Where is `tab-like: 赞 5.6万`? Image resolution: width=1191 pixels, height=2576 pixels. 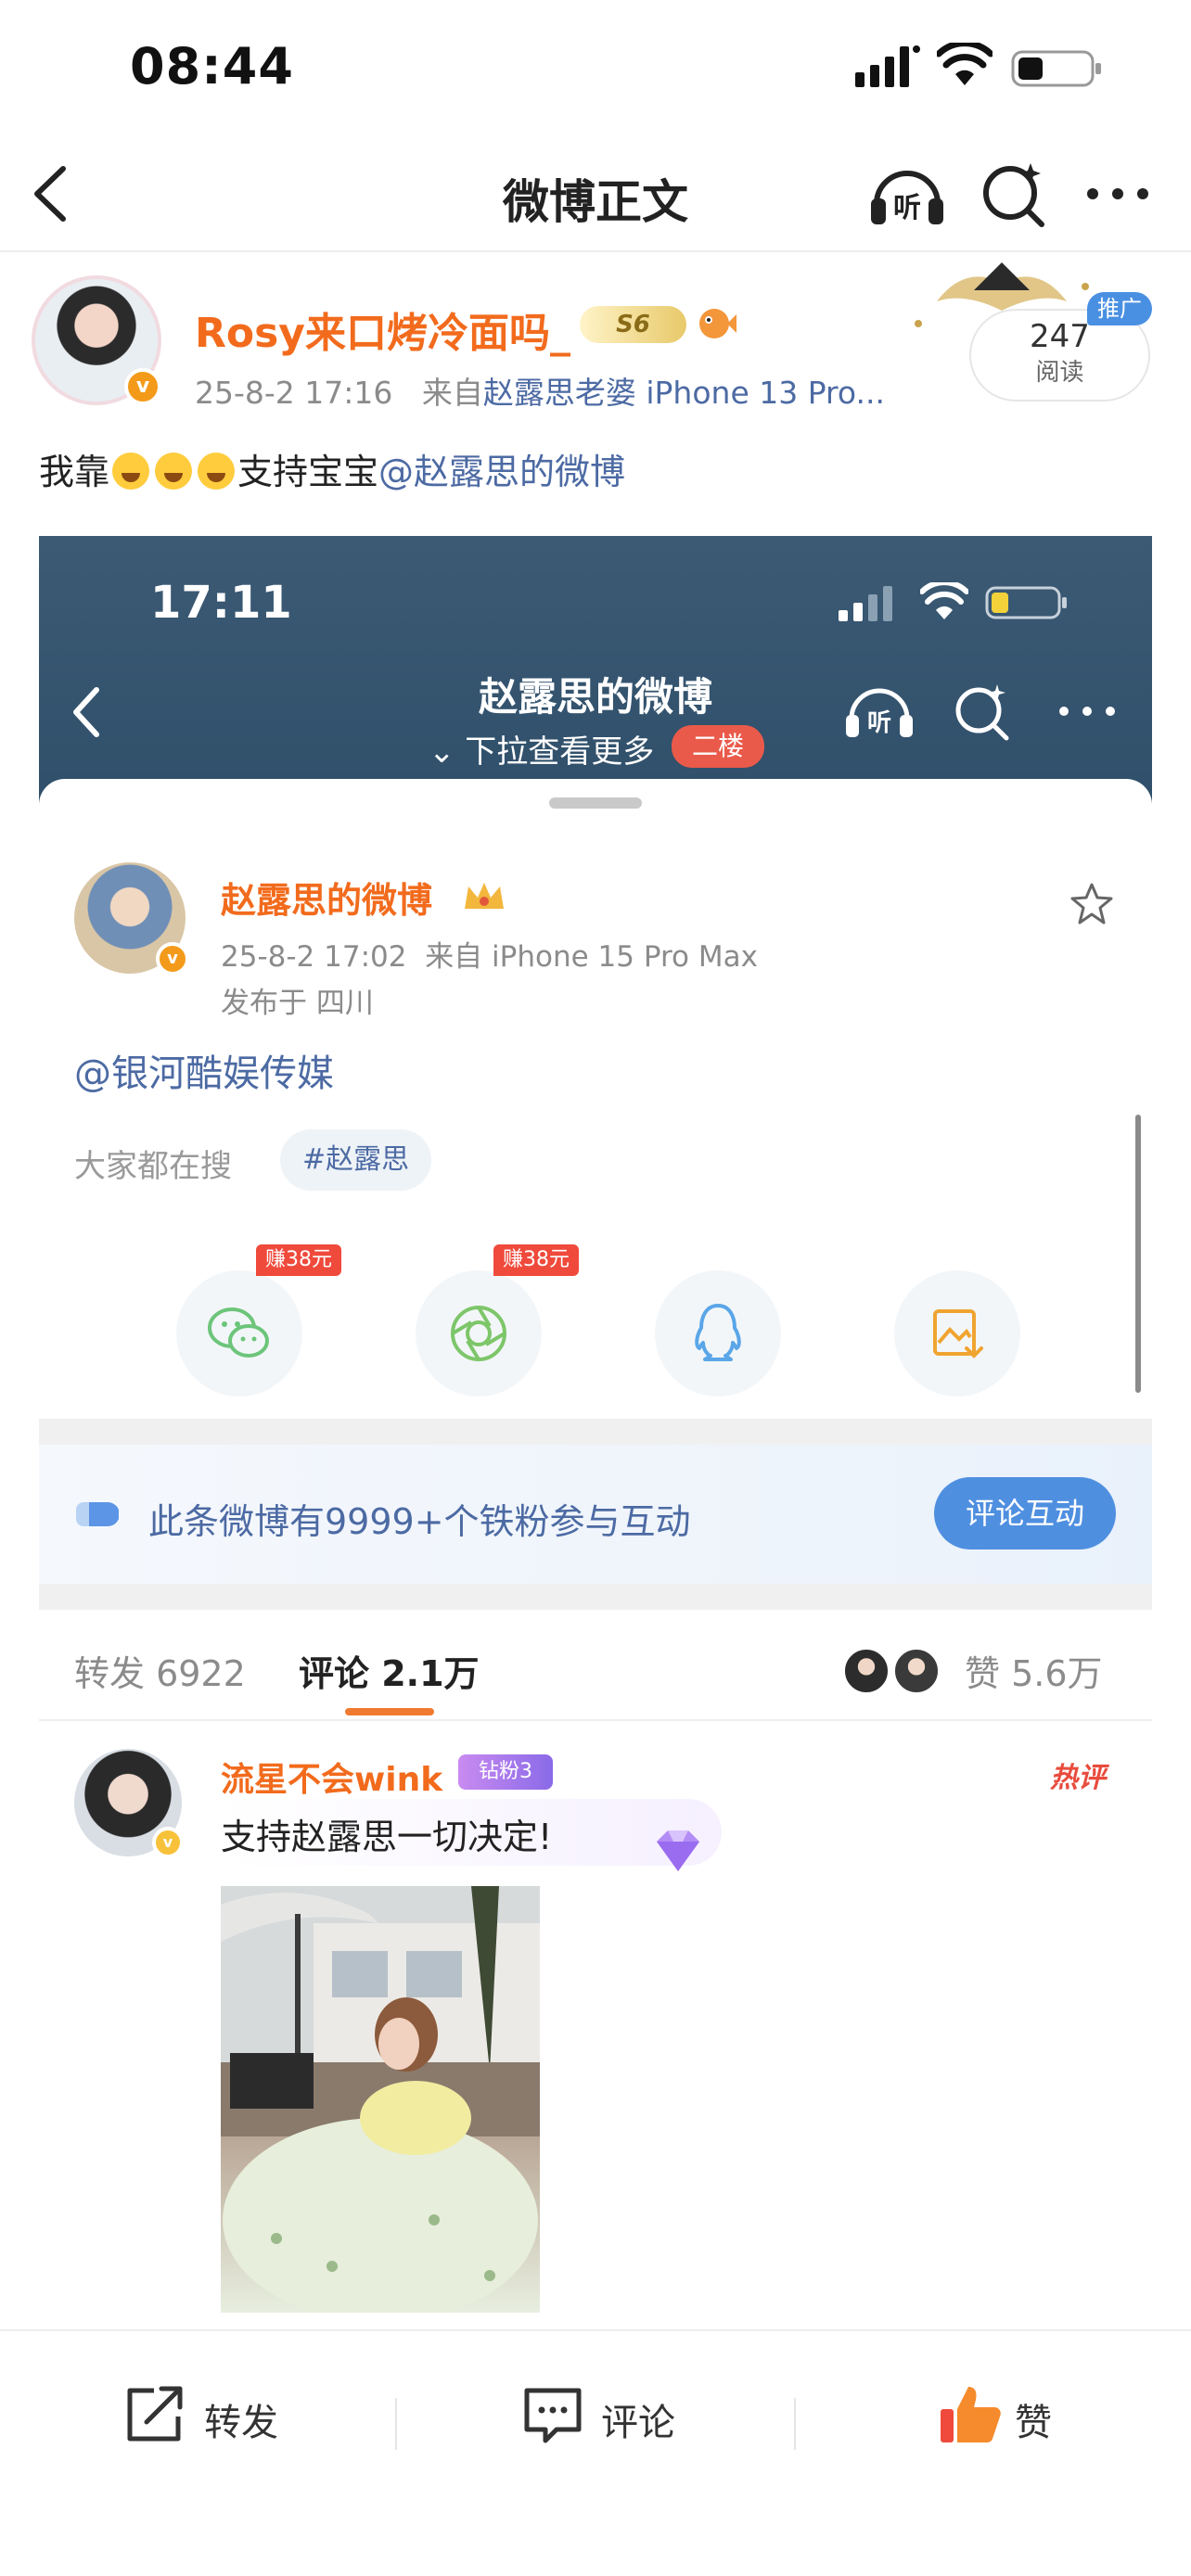
tab-like: 赞 5.6万 is located at coordinates (1034, 1673).